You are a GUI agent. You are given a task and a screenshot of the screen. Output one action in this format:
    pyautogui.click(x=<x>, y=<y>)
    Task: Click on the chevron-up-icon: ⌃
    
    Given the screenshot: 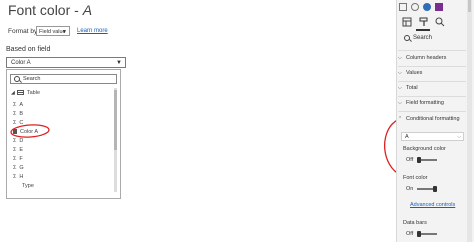 What is the action you would take?
    pyautogui.click(x=400, y=119)
    